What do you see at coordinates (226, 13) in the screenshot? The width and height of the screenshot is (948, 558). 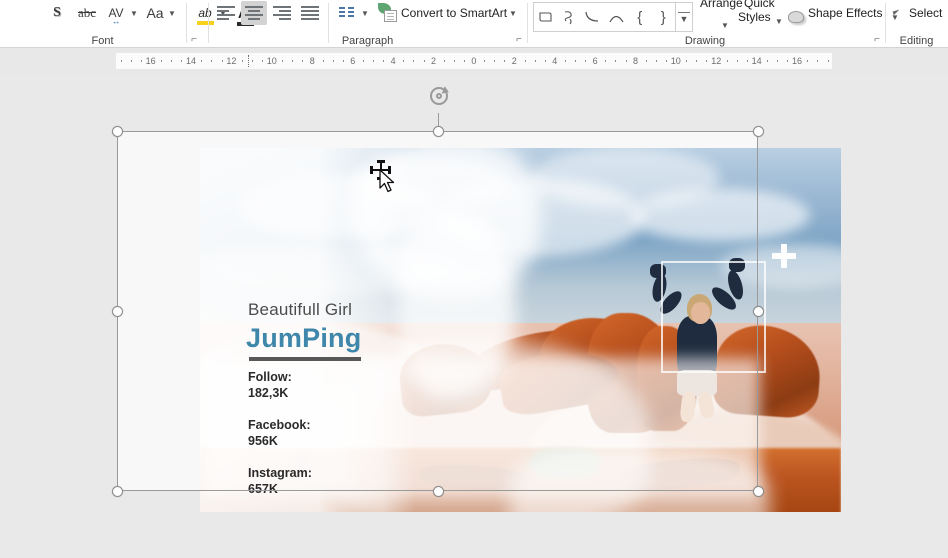 I see `align-left-button` at bounding box center [226, 13].